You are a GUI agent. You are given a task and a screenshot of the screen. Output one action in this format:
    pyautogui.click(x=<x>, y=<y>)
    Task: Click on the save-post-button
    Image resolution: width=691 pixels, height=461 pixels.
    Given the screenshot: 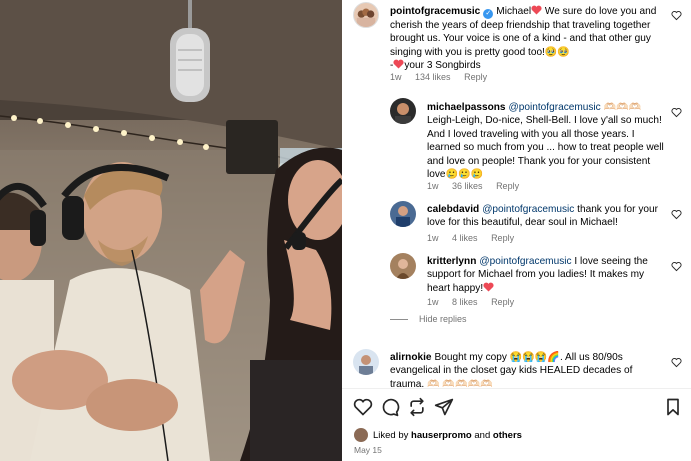 What is the action you would take?
    pyautogui.click(x=673, y=407)
    